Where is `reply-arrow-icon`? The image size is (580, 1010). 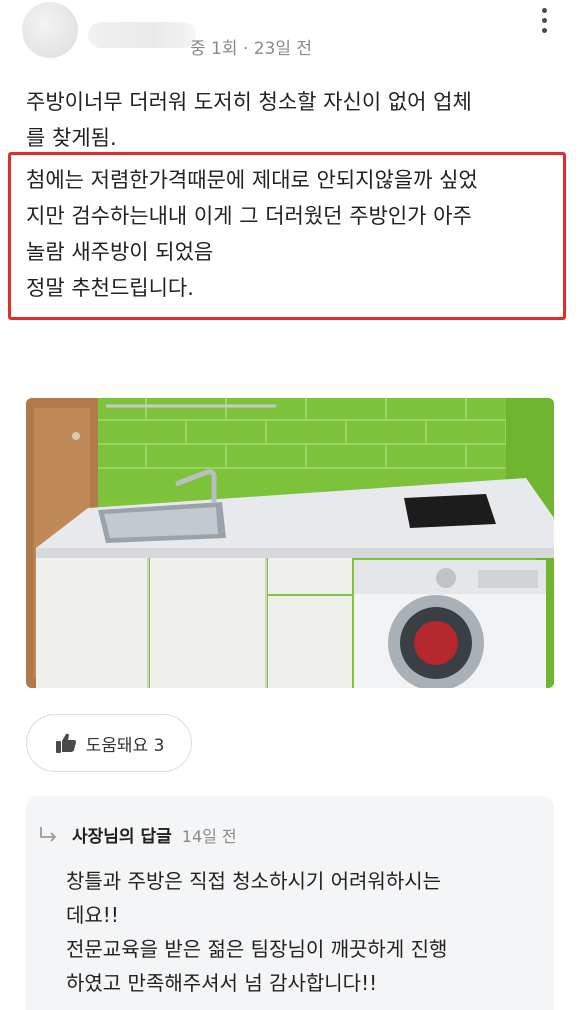 reply-arrow-icon is located at coordinates (48, 834).